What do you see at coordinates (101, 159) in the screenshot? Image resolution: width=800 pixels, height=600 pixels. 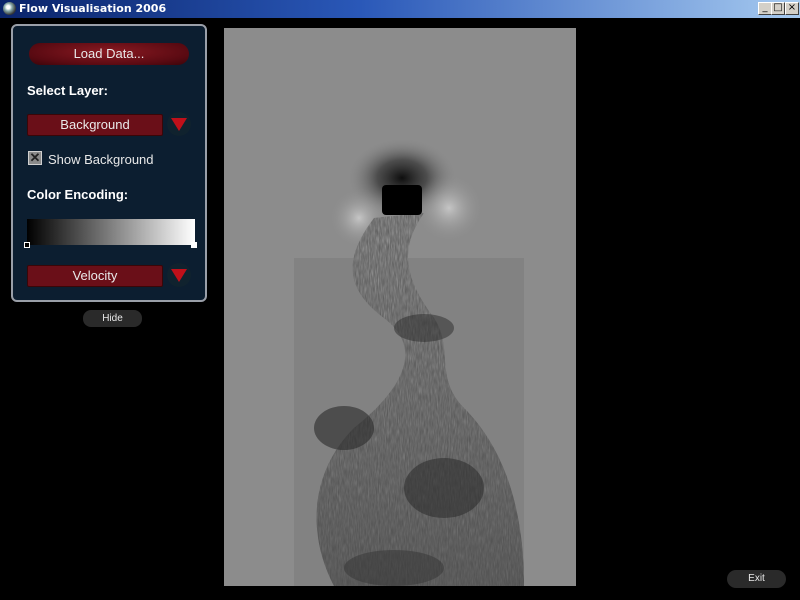 I see `show-background-label: Show Background` at bounding box center [101, 159].